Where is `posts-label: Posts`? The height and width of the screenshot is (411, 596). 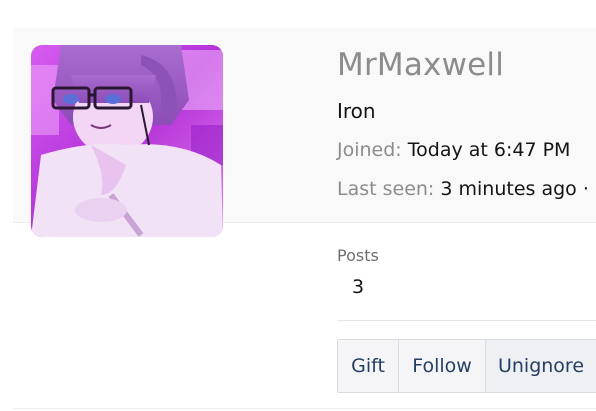 posts-label: Posts is located at coordinates (358, 255).